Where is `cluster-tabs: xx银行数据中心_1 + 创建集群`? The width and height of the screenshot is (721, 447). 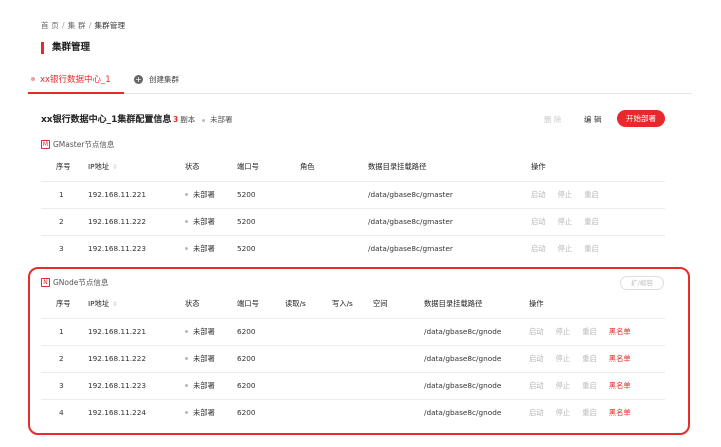 cluster-tabs: xx银行数据中心_1 + 创建集群 is located at coordinates (360, 80).